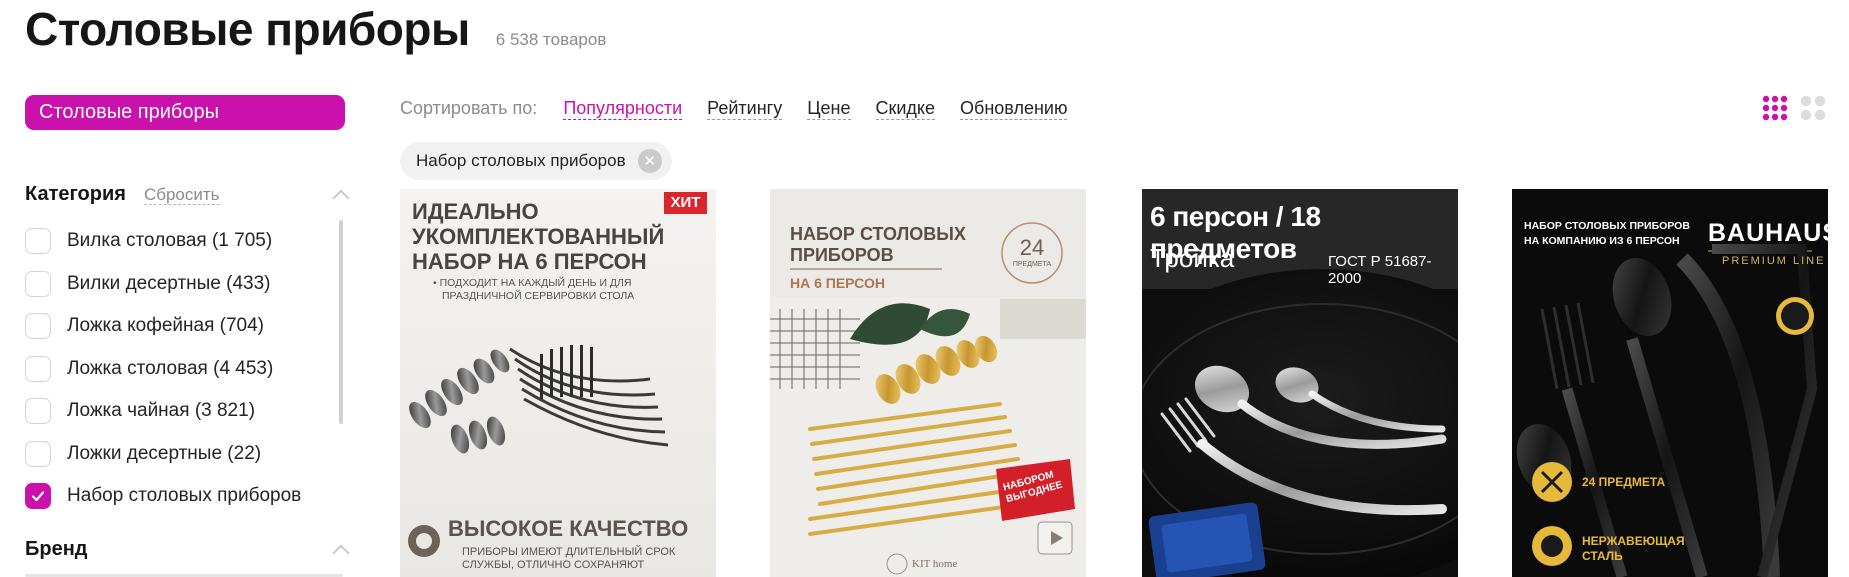 The height and width of the screenshot is (577, 1849). What do you see at coordinates (569, 552) in the screenshot?
I see `quality-note-line: ПРИБОРЫ ИМЕЮТ ДЛИТЕЛЬНЫЙ СРОК` at bounding box center [569, 552].